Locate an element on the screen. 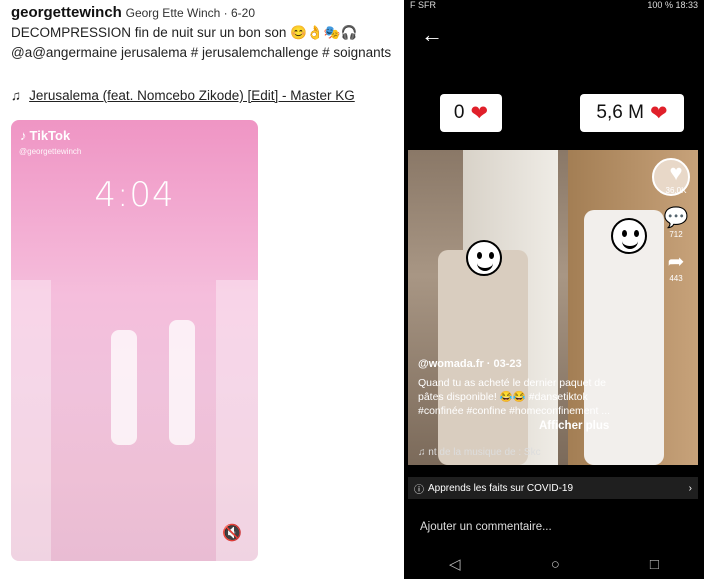  count-left: 0 is located at coordinates (459, 112).